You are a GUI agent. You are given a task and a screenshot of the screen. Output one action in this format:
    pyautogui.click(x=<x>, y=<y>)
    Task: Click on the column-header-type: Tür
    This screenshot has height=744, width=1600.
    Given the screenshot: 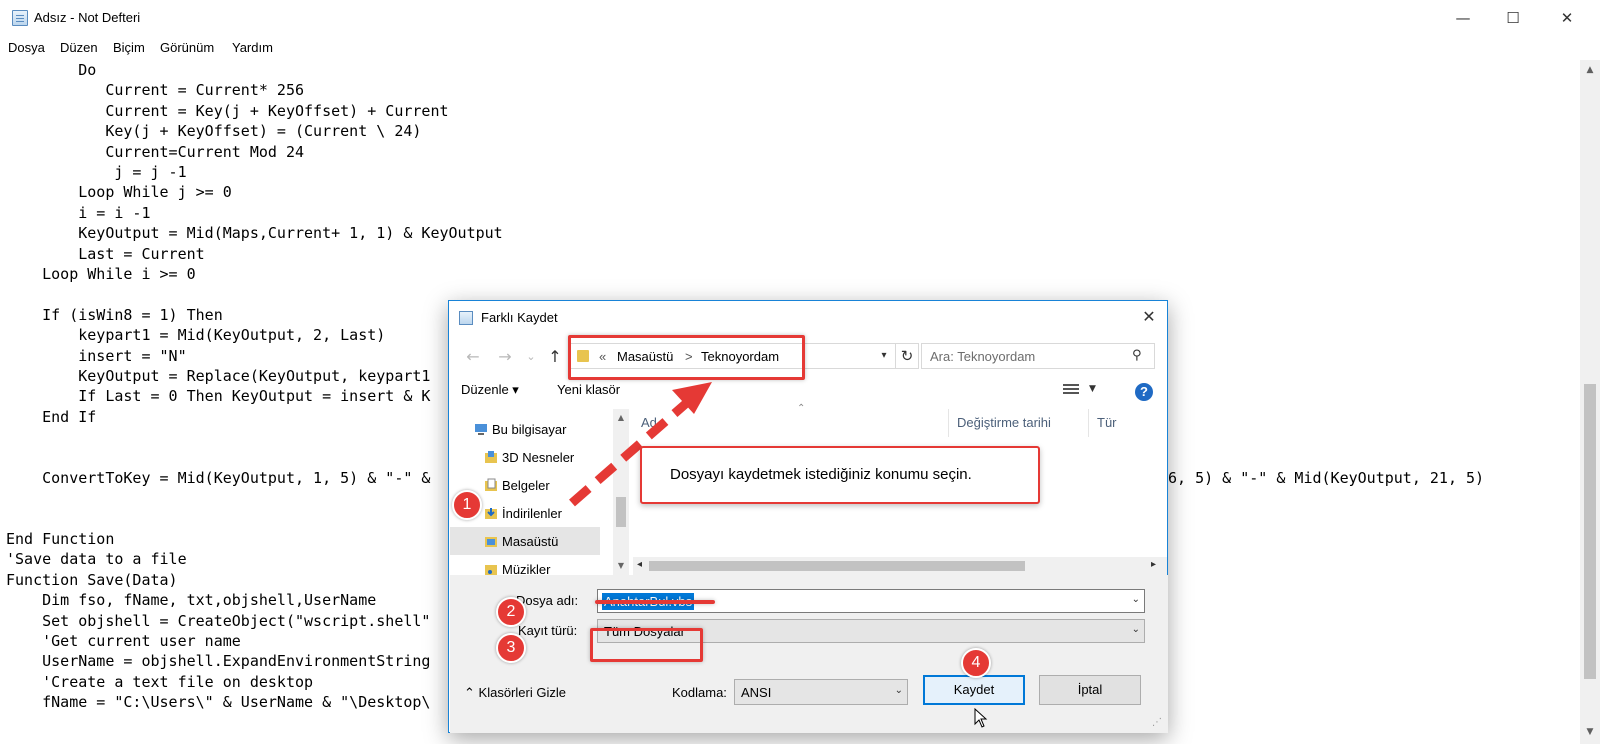 What is the action you would take?
    pyautogui.click(x=1128, y=423)
    